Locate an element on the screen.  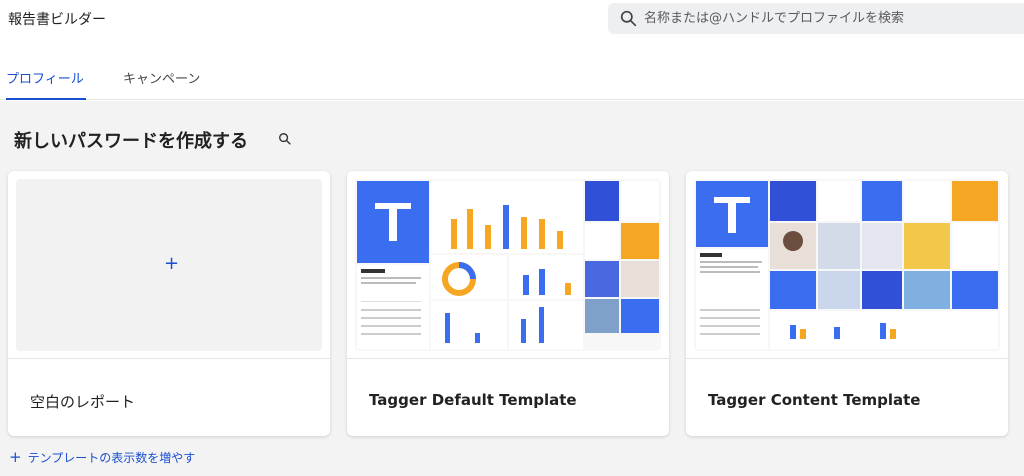
card-label: 空白のレポート is located at coordinates (83, 402).